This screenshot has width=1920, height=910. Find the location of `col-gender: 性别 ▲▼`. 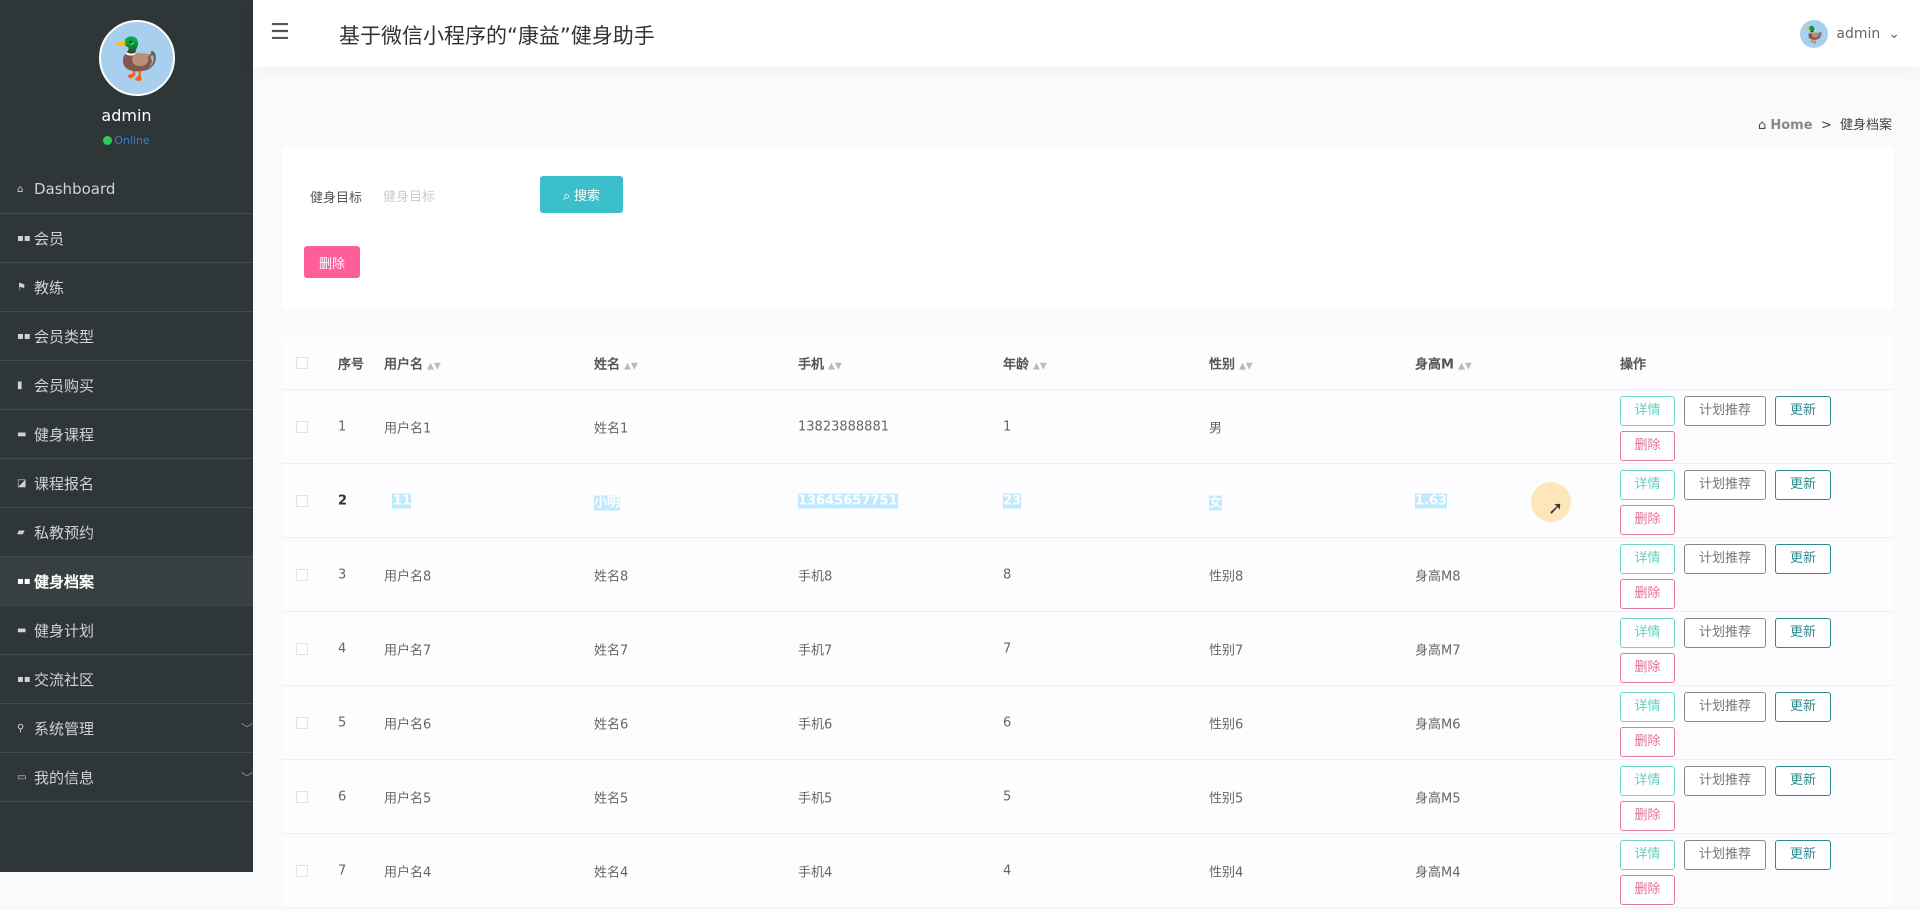

col-gender: 性别 ▲▼ is located at coordinates (1231, 363).